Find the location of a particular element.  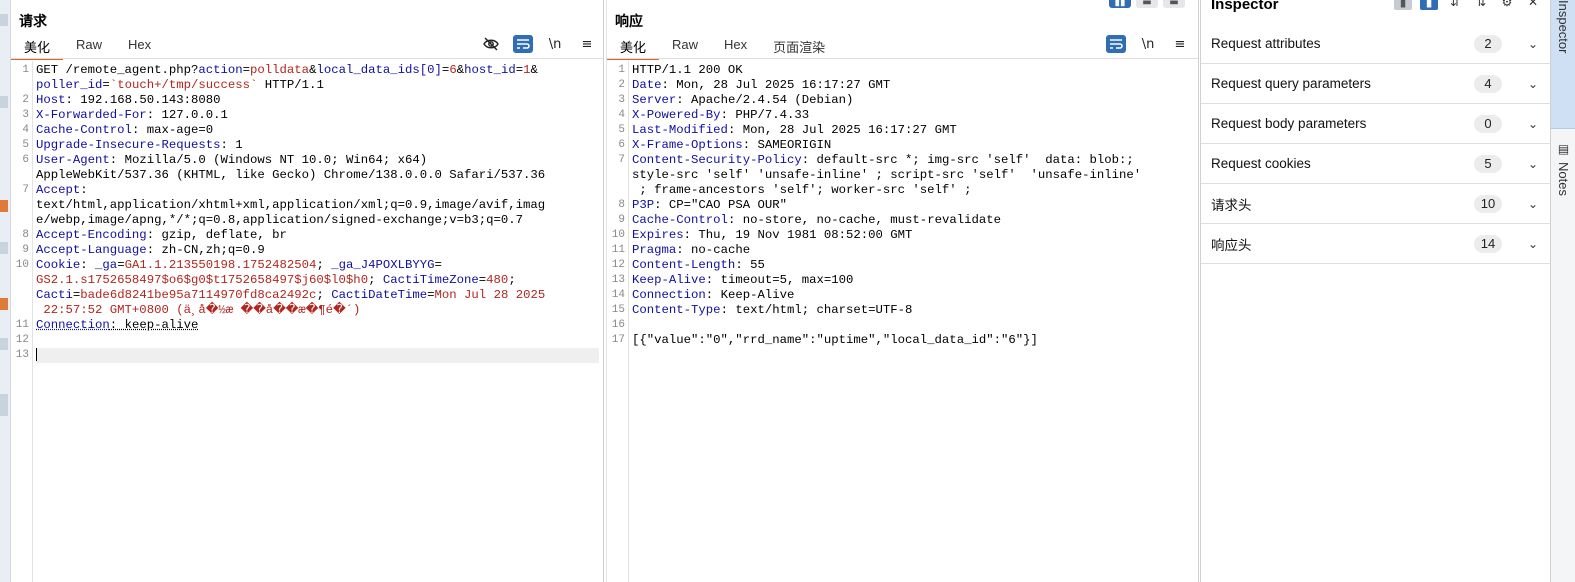

notes-icon: ▤ is located at coordinates (1563, 149).